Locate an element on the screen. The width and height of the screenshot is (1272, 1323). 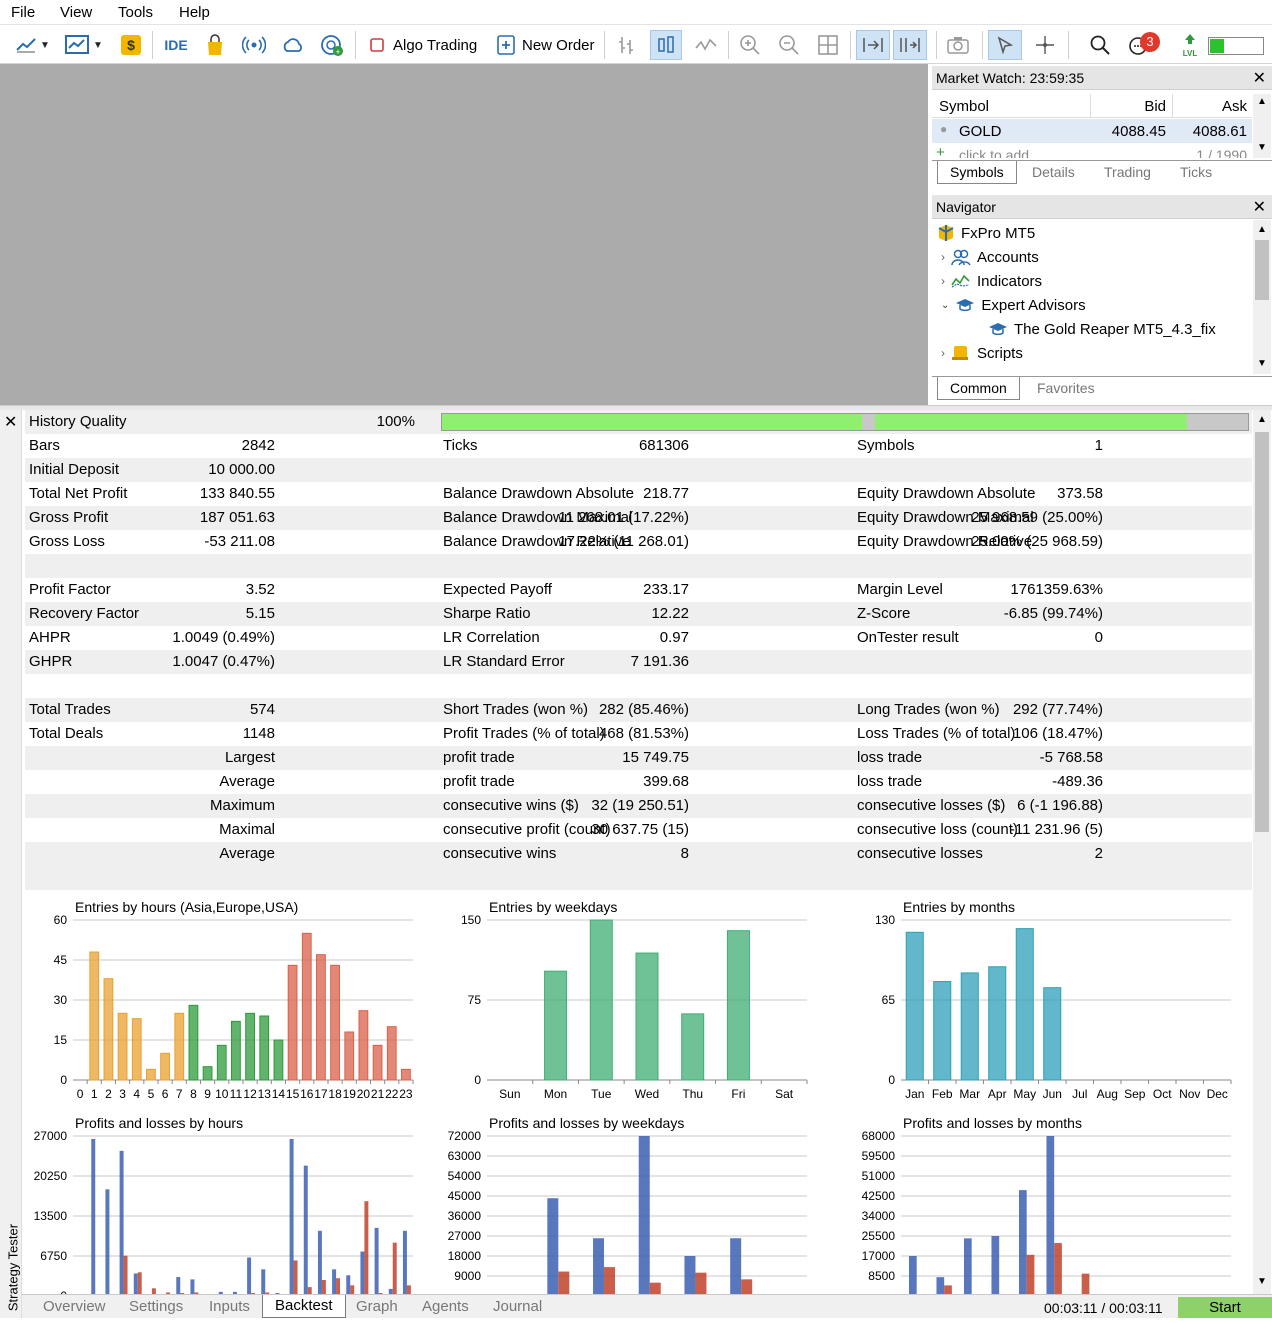
cloud-icon is located at coordinates (293, 45).